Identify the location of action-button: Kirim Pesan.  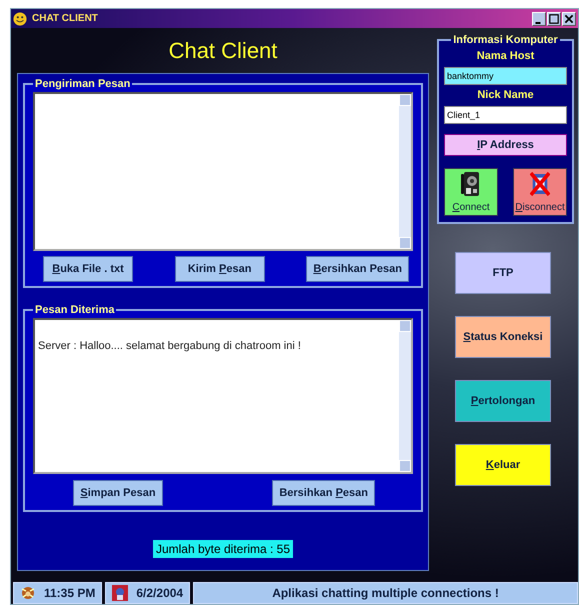
(219, 269).